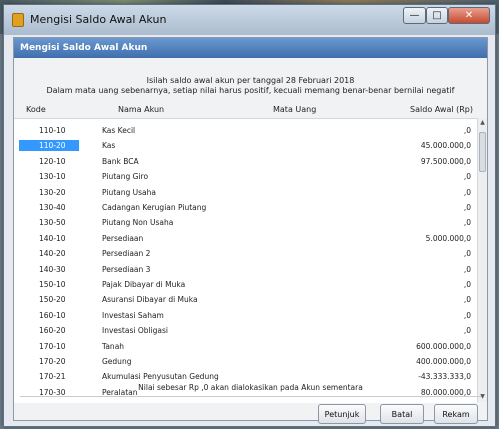  I want to click on table-row: 150-10 Pajak Dibayar di Muka ,0, so click(245, 284).